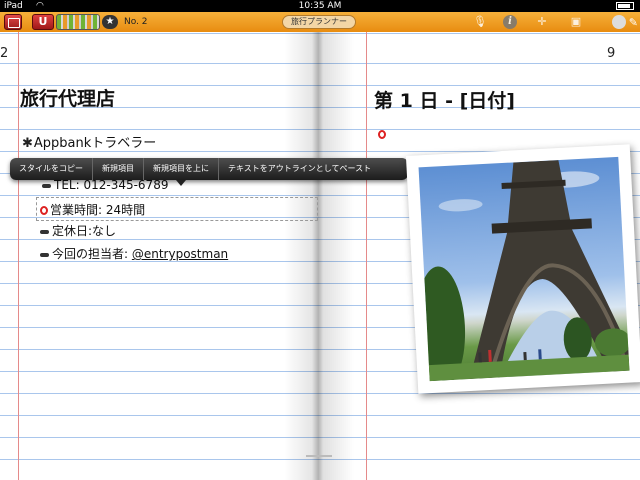 The width and height of the screenshot is (640, 480). I want to click on toolbar: U ★ No. 2 旅行プランナー 🎙 i ✛ ▣ ✎, so click(320, 22).